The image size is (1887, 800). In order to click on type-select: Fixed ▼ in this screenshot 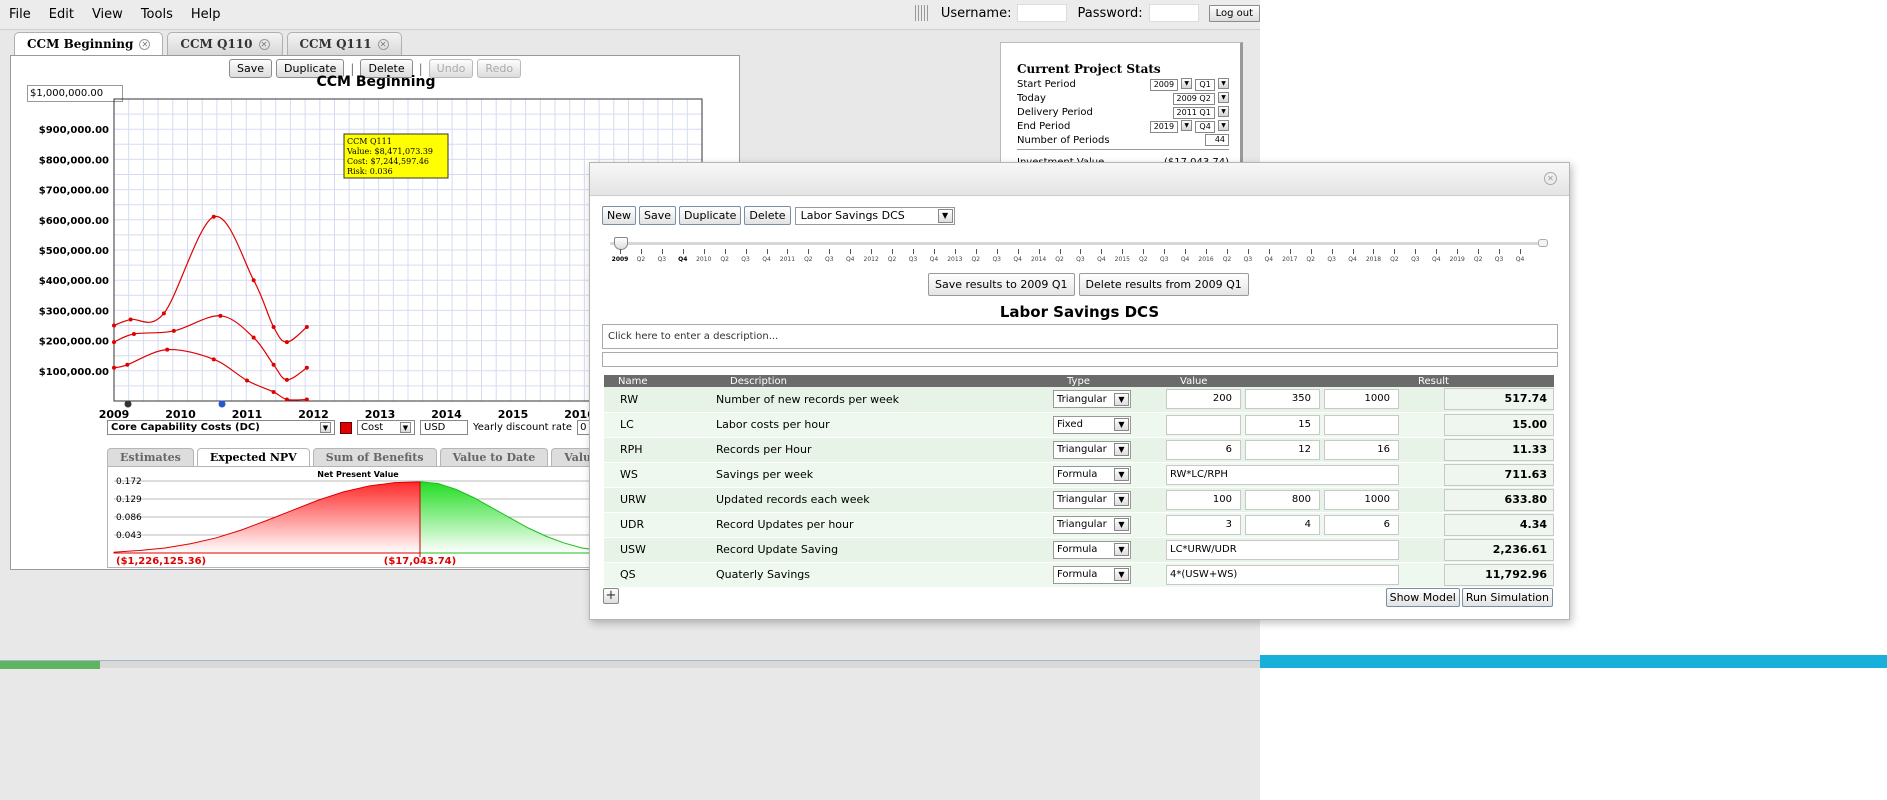, I will do `click(1092, 424)`.